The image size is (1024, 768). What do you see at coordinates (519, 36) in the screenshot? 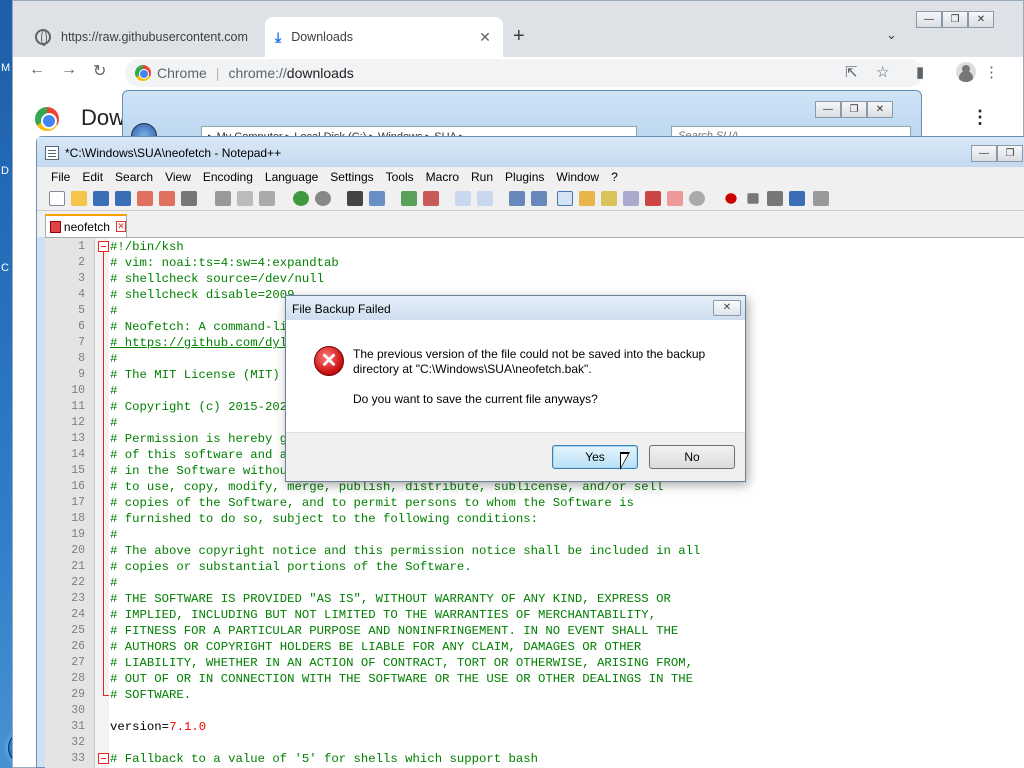
I see `new-tab-button: +` at bounding box center [519, 36].